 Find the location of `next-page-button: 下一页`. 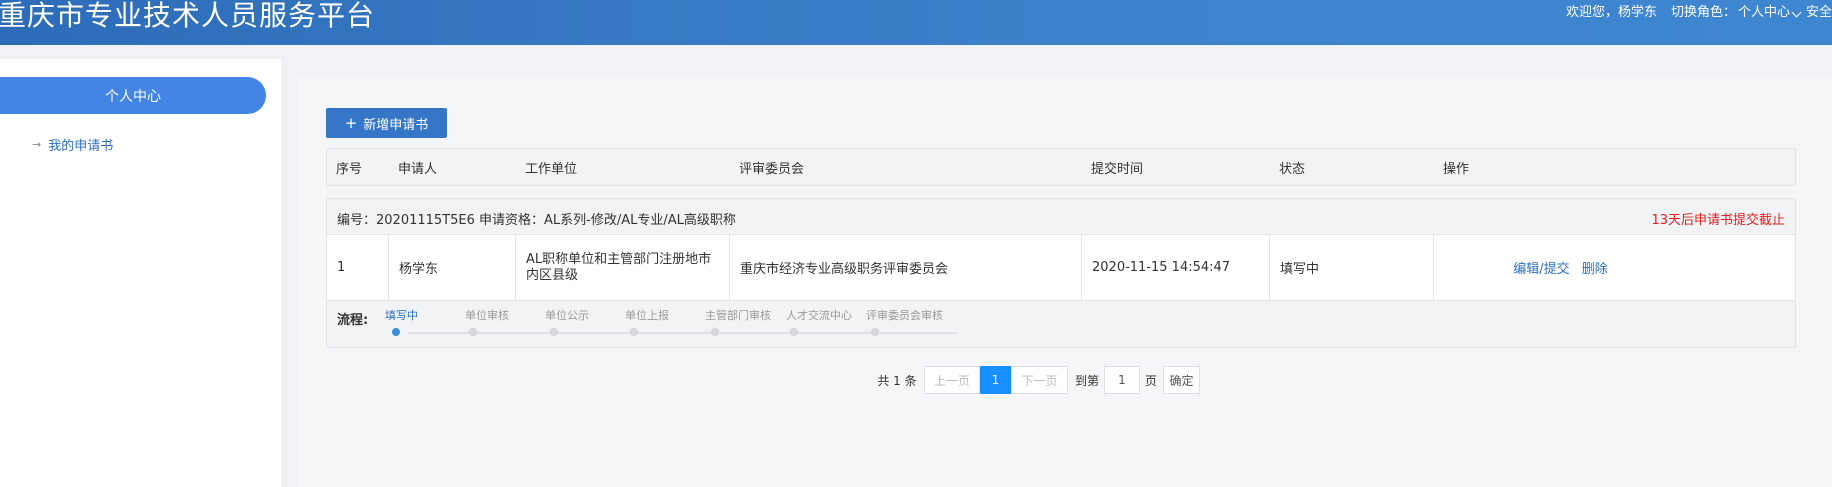

next-page-button: 下一页 is located at coordinates (1039, 380).